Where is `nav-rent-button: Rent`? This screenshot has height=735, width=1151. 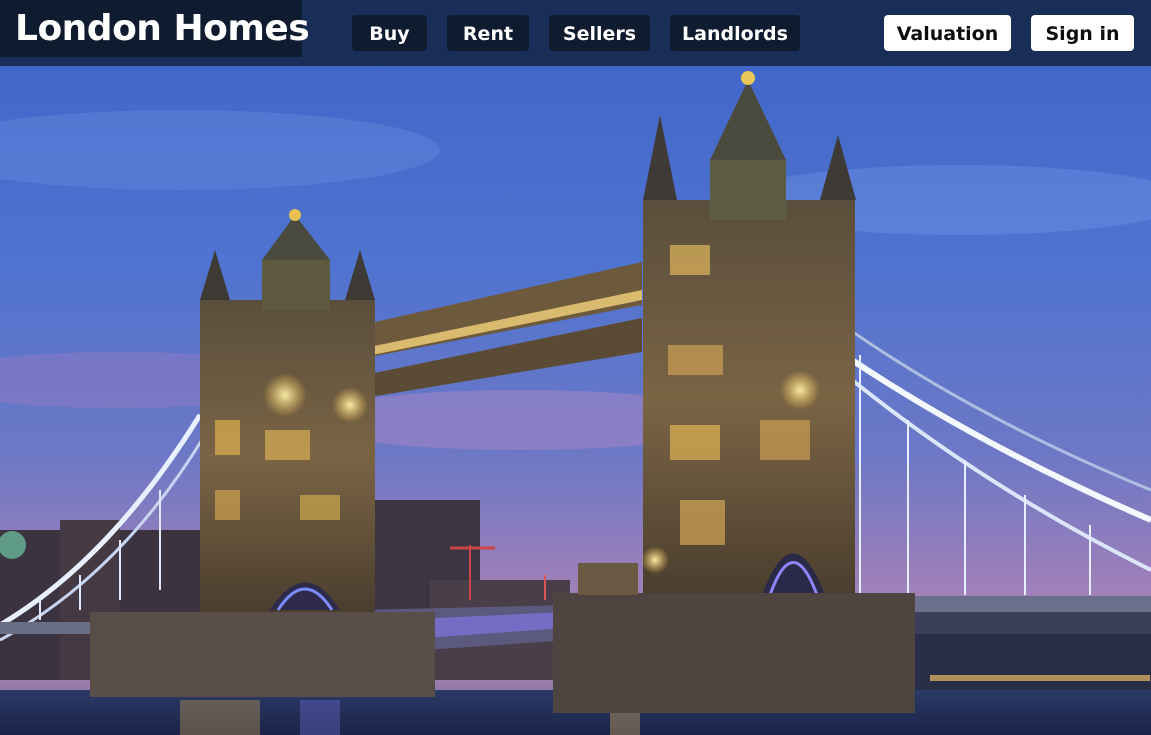 nav-rent-button: Rent is located at coordinates (488, 33).